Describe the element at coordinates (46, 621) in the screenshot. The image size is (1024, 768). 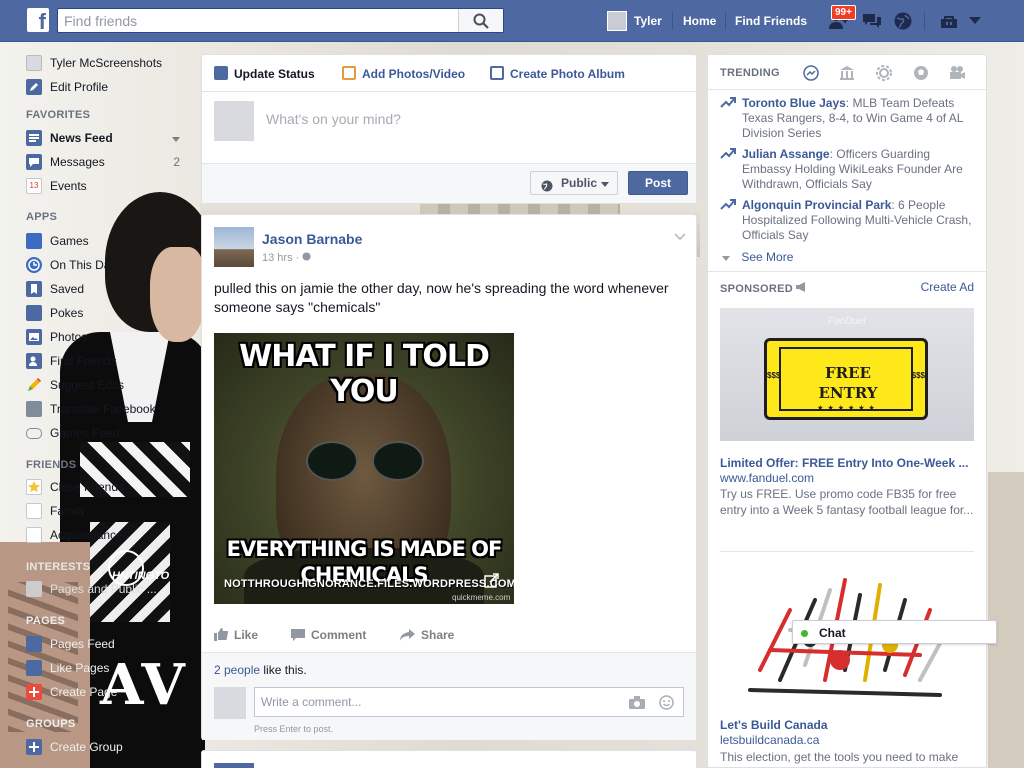
I see `pages-header: PAGES` at that location.